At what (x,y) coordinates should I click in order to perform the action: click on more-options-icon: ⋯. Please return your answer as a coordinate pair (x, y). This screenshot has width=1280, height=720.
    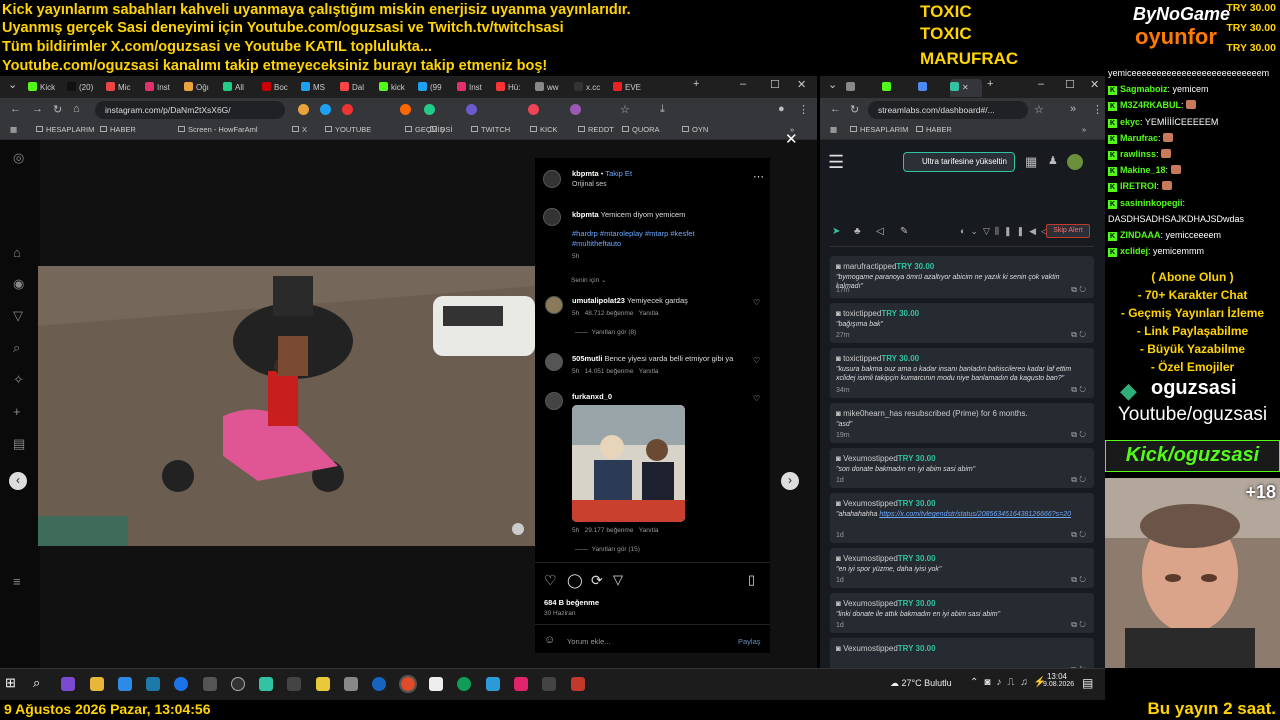
    Looking at the image, I should click on (758, 176).